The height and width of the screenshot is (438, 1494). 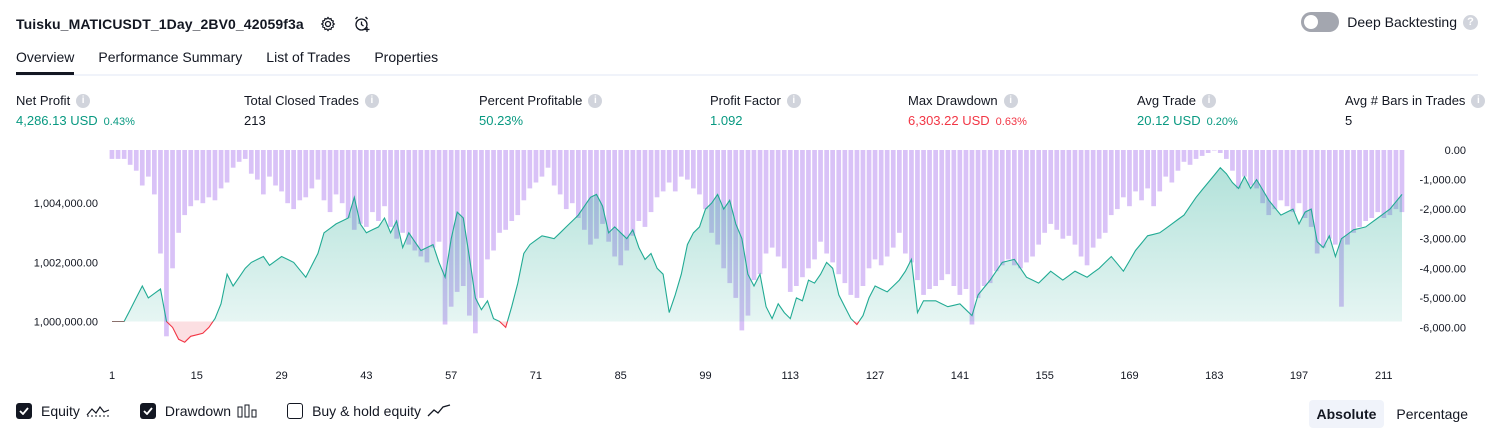 I want to click on drawdown-bars-icon, so click(x=247, y=411).